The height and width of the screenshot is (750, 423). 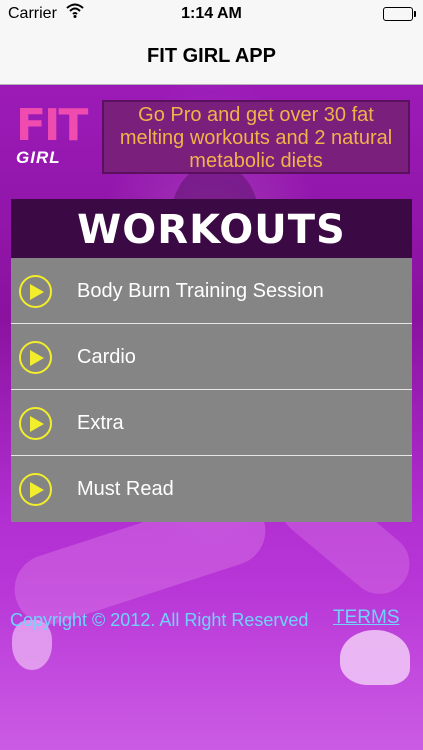 I want to click on status-bar: Carrier 1:14 AM, so click(x=211, y=15).